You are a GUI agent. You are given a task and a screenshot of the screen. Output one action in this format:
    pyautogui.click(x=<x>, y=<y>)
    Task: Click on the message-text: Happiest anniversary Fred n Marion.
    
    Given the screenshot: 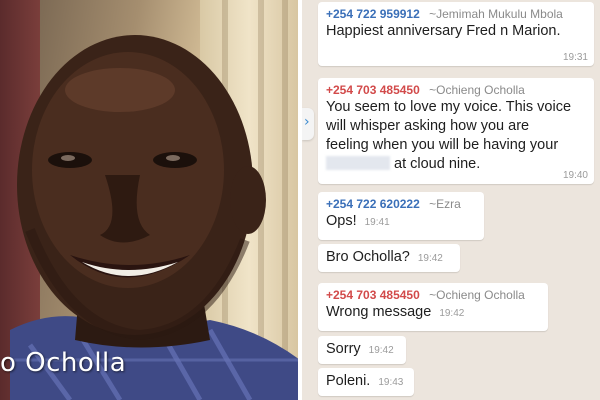 What is the action you would take?
    pyautogui.click(x=443, y=31)
    